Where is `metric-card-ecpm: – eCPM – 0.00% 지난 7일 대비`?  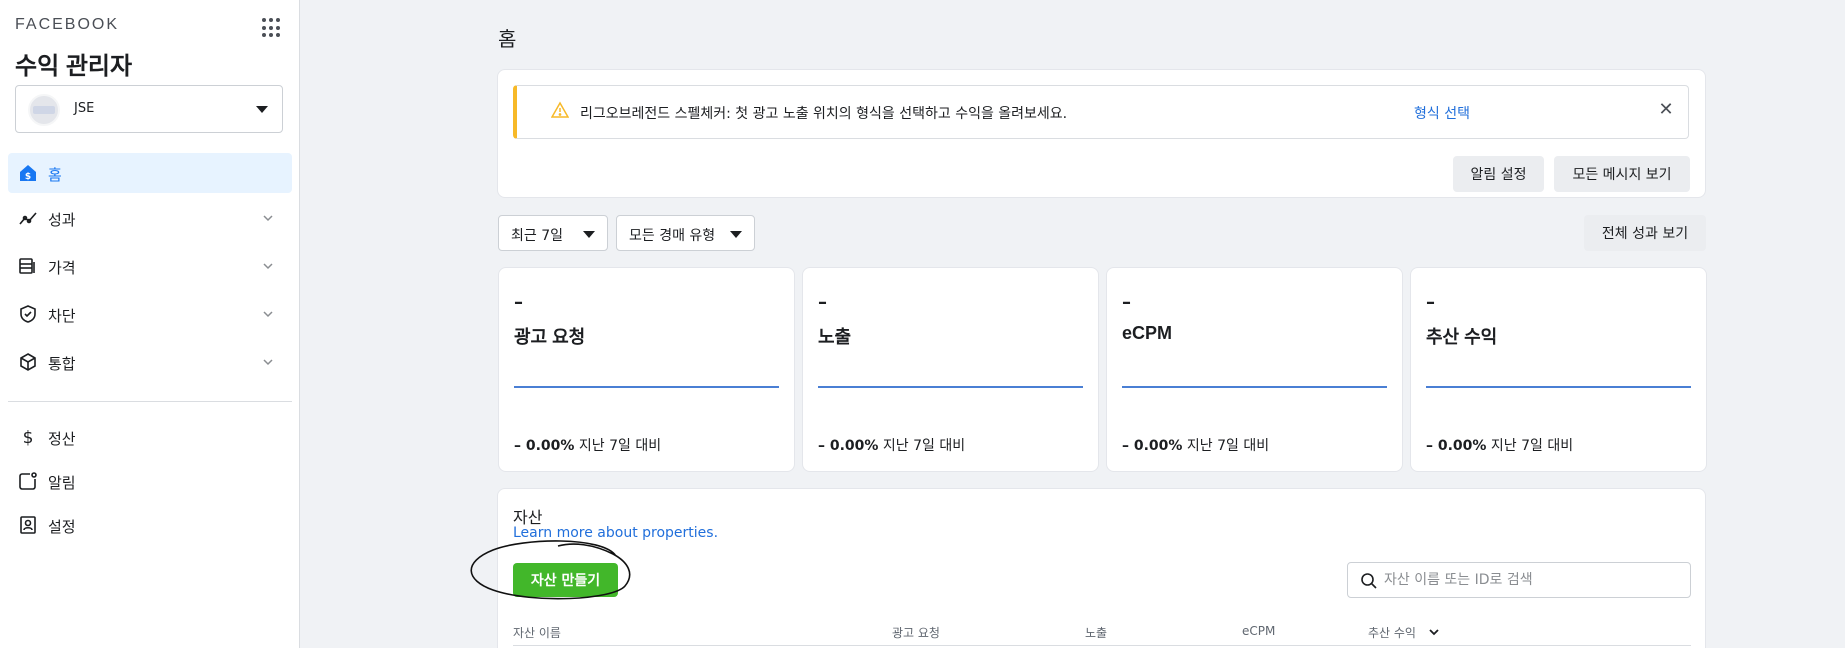 metric-card-ecpm: – eCPM – 0.00% 지난 7일 대비 is located at coordinates (1254, 369).